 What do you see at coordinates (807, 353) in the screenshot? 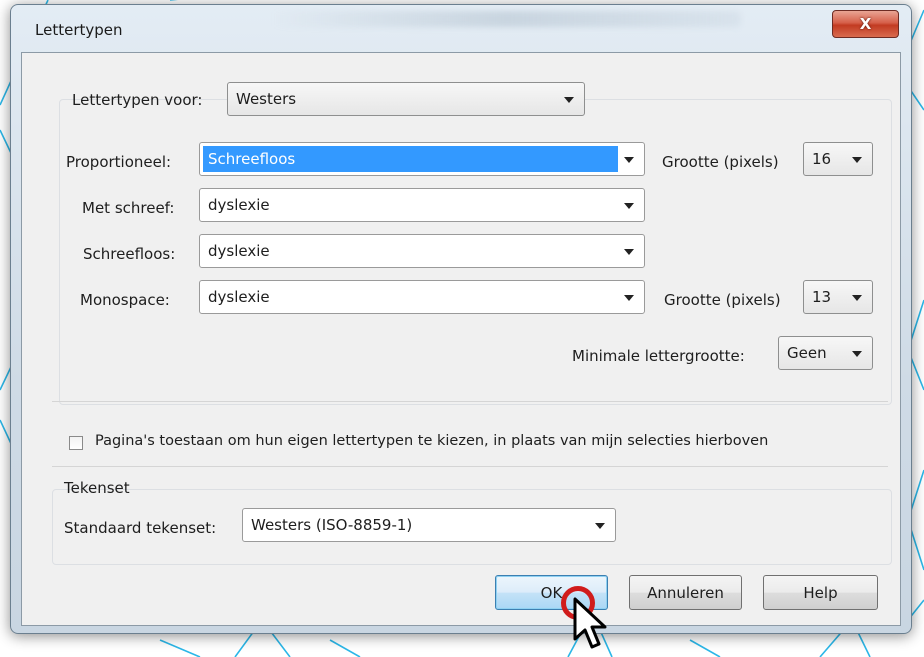
I see `min-size-value: Geen` at bounding box center [807, 353].